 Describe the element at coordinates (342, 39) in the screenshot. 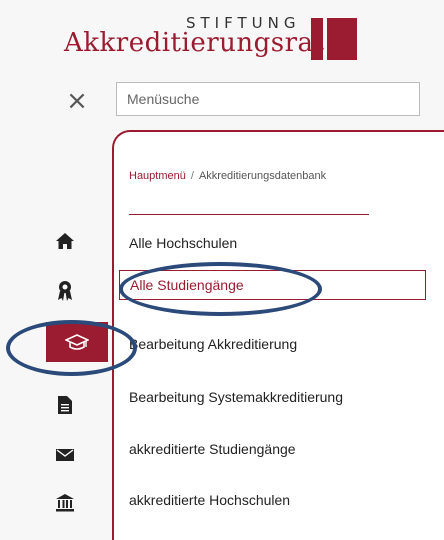

I see `logo-mark-block` at that location.